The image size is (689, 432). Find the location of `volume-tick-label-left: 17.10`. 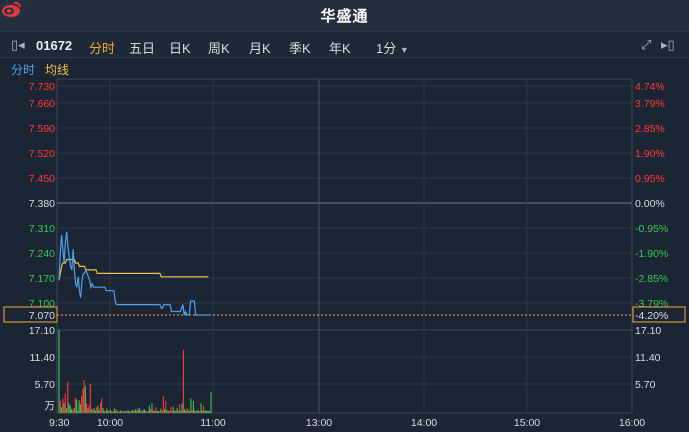

volume-tick-label-left: 17.10 is located at coordinates (42, 331).